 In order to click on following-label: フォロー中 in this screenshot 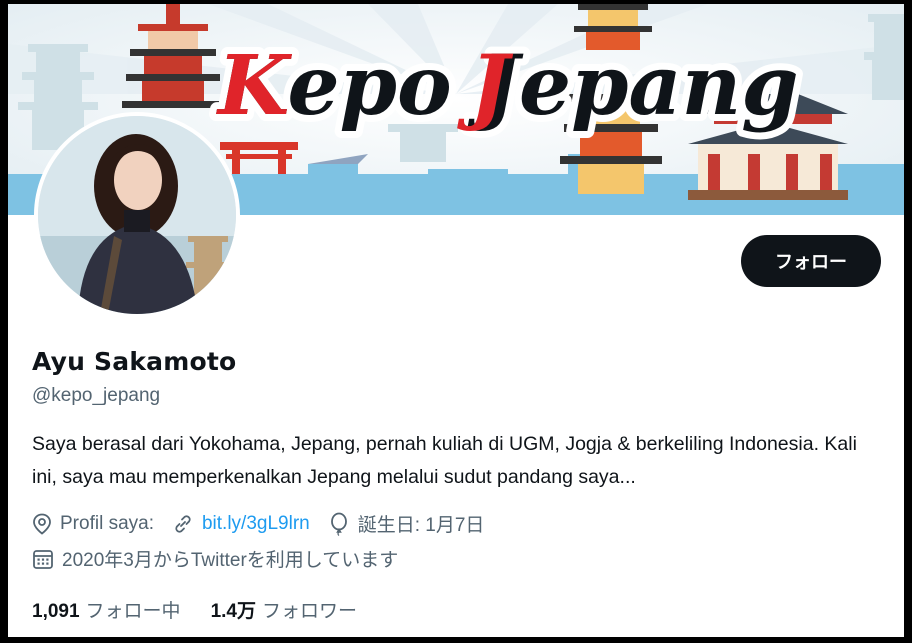, I will do `click(133, 611)`.